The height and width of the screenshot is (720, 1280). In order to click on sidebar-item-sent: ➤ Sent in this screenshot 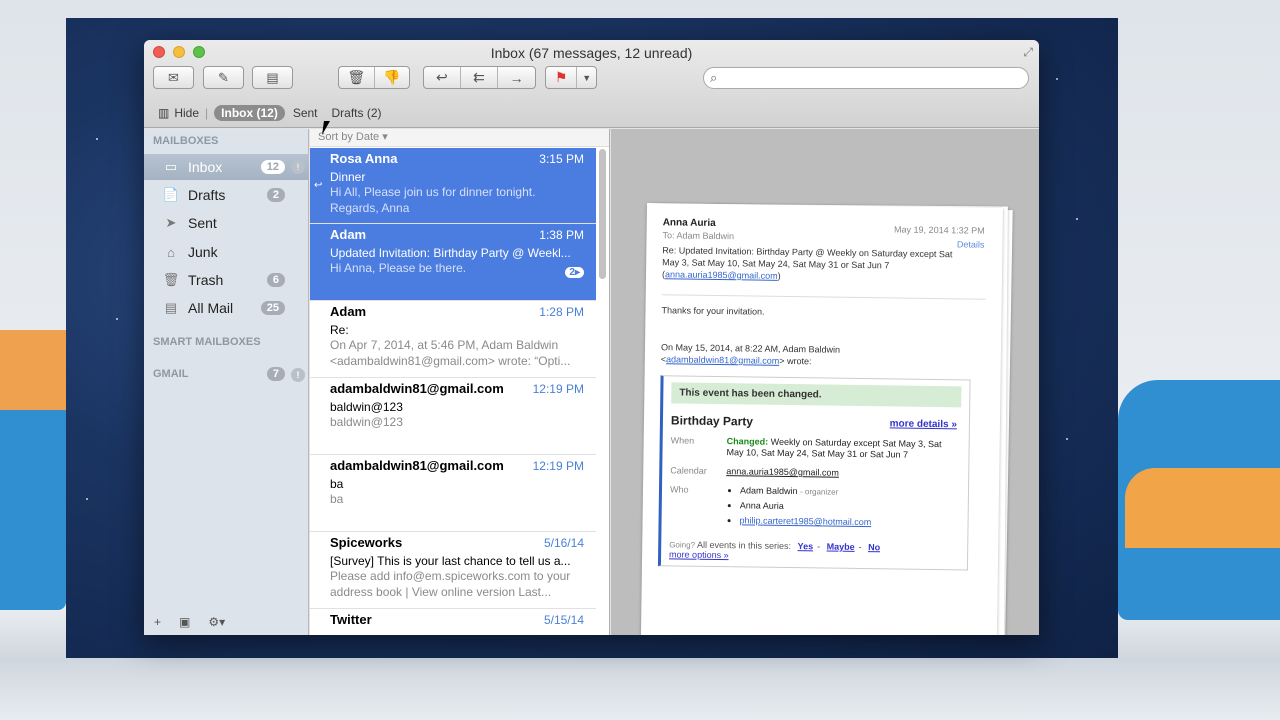, I will do `click(226, 223)`.